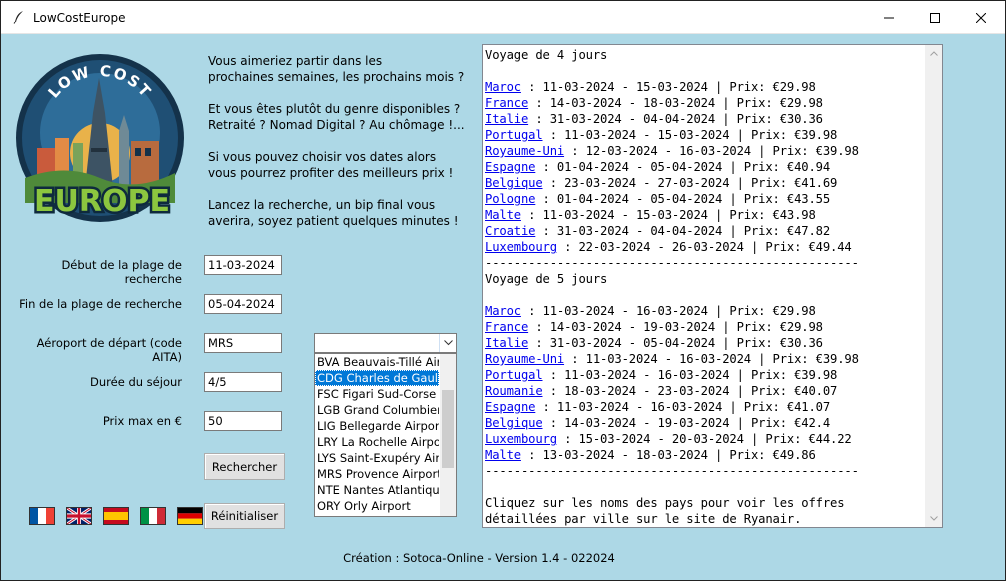  I want to click on airport-code-input, so click(243, 343).